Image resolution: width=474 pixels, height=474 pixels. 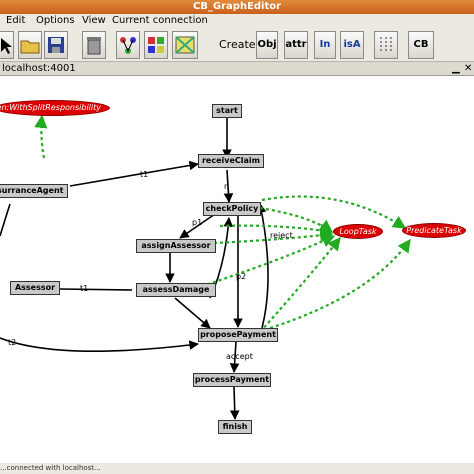 I want to click on menu-current-connection: Current connection, so click(x=160, y=21).